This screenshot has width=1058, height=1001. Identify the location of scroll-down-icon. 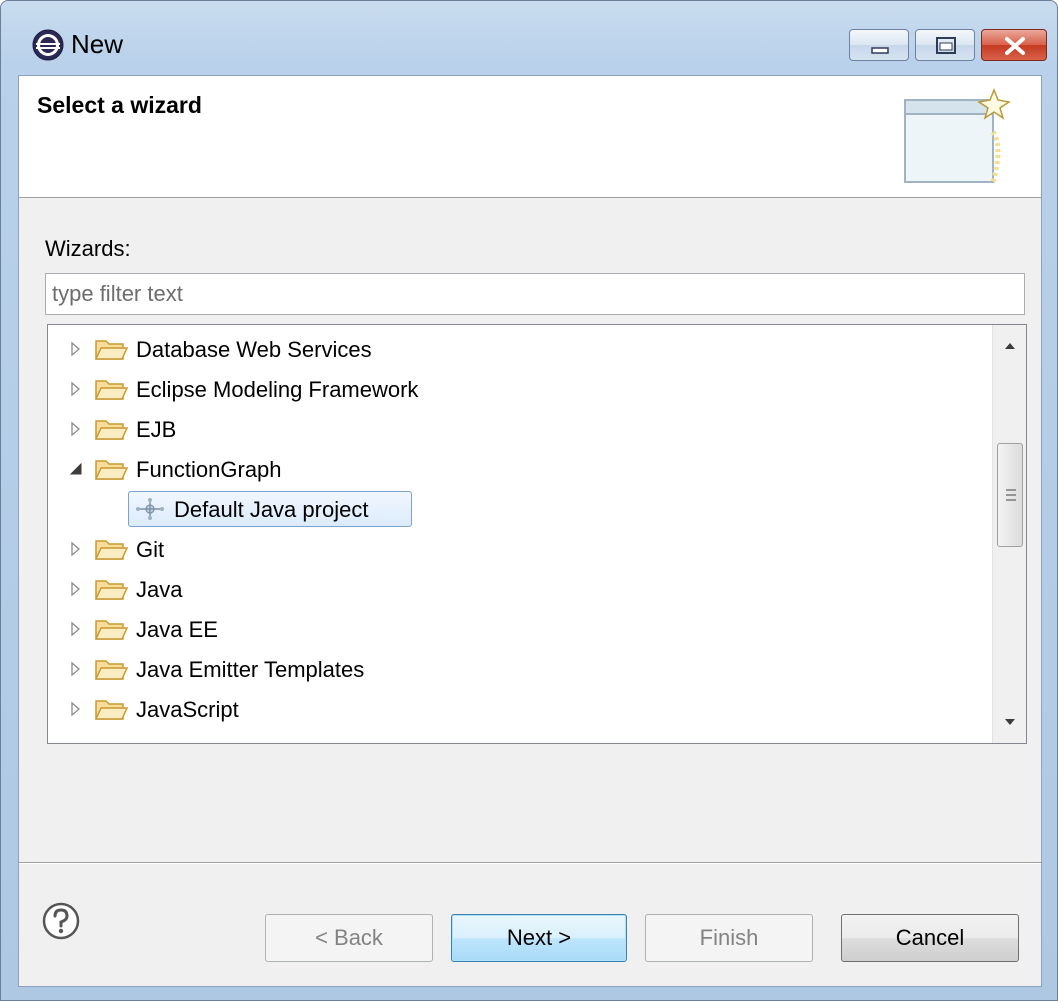
(1010, 722).